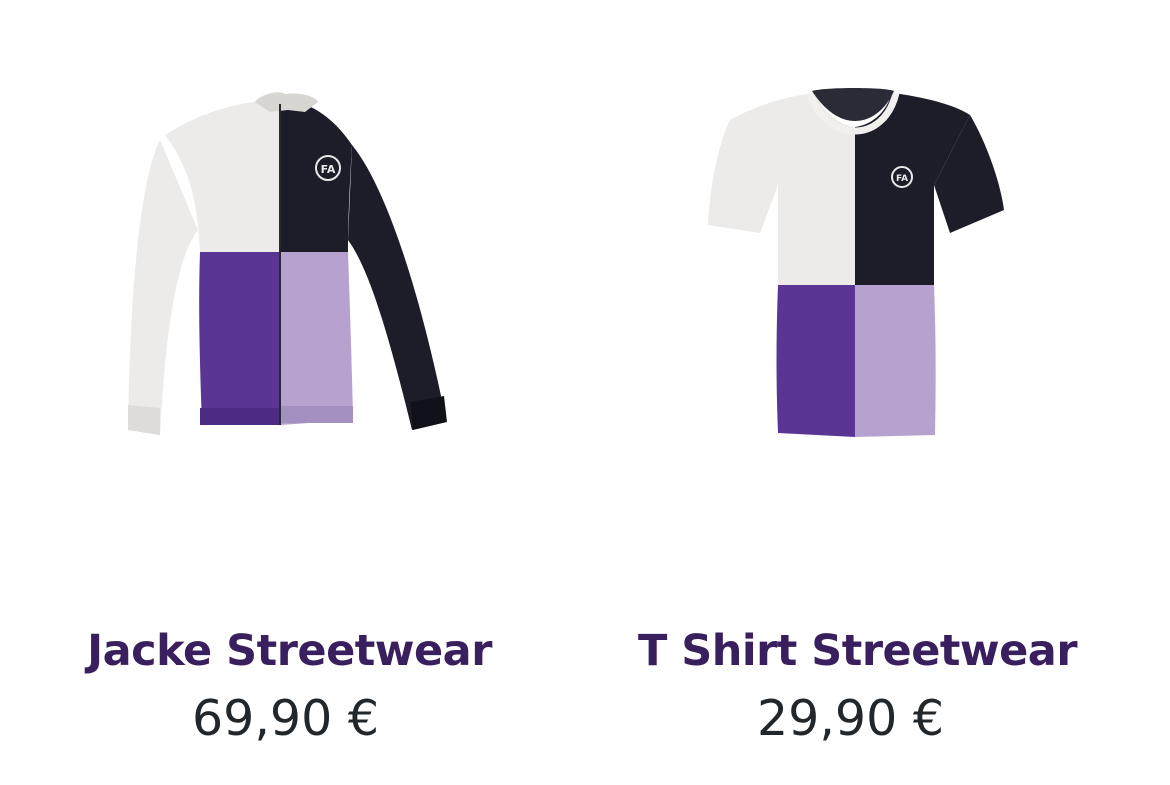  Describe the element at coordinates (239, 338) in the screenshot. I see `jacket-lower-left` at that location.